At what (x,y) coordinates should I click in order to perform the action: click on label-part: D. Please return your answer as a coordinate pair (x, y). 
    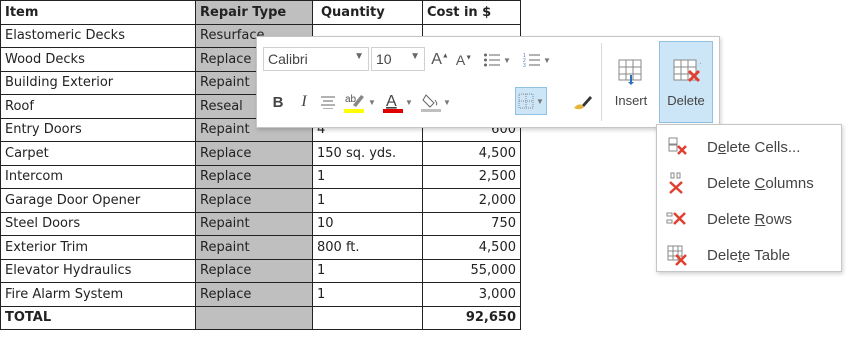
    Looking at the image, I should click on (712, 147).